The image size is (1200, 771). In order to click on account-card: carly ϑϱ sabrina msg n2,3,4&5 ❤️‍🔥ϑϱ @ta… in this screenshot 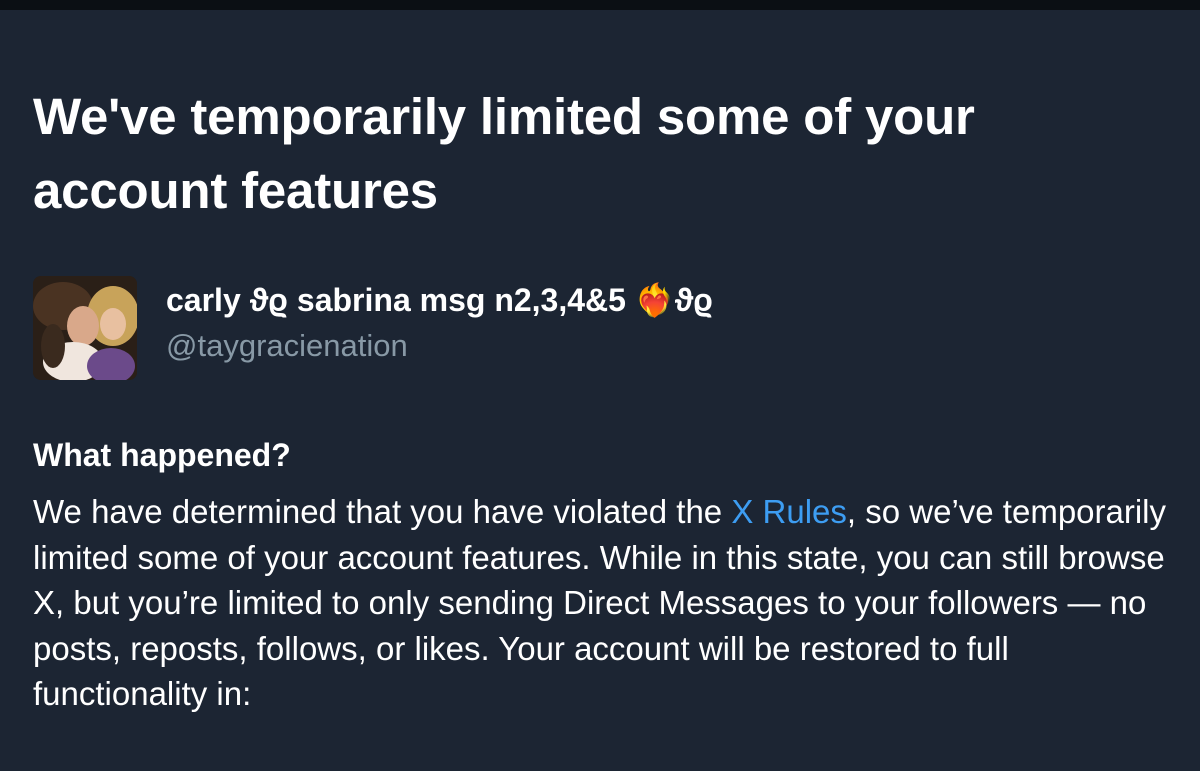, I will do `click(603, 328)`.